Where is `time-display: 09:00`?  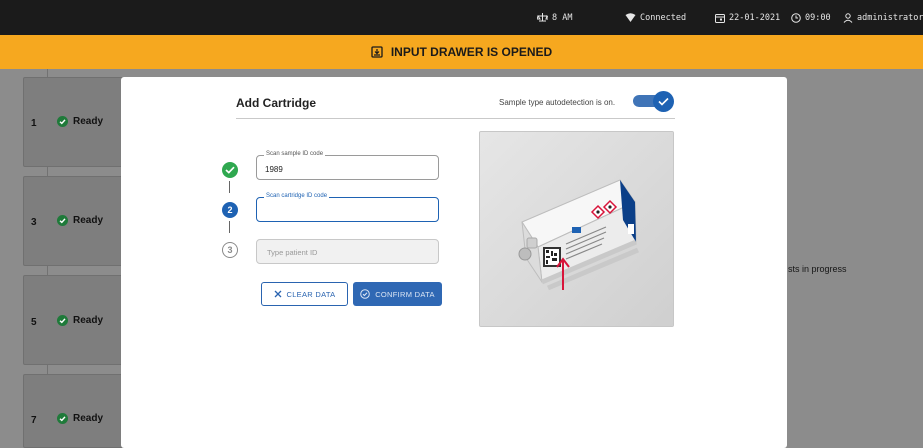
time-display: 09:00 is located at coordinates (811, 17).